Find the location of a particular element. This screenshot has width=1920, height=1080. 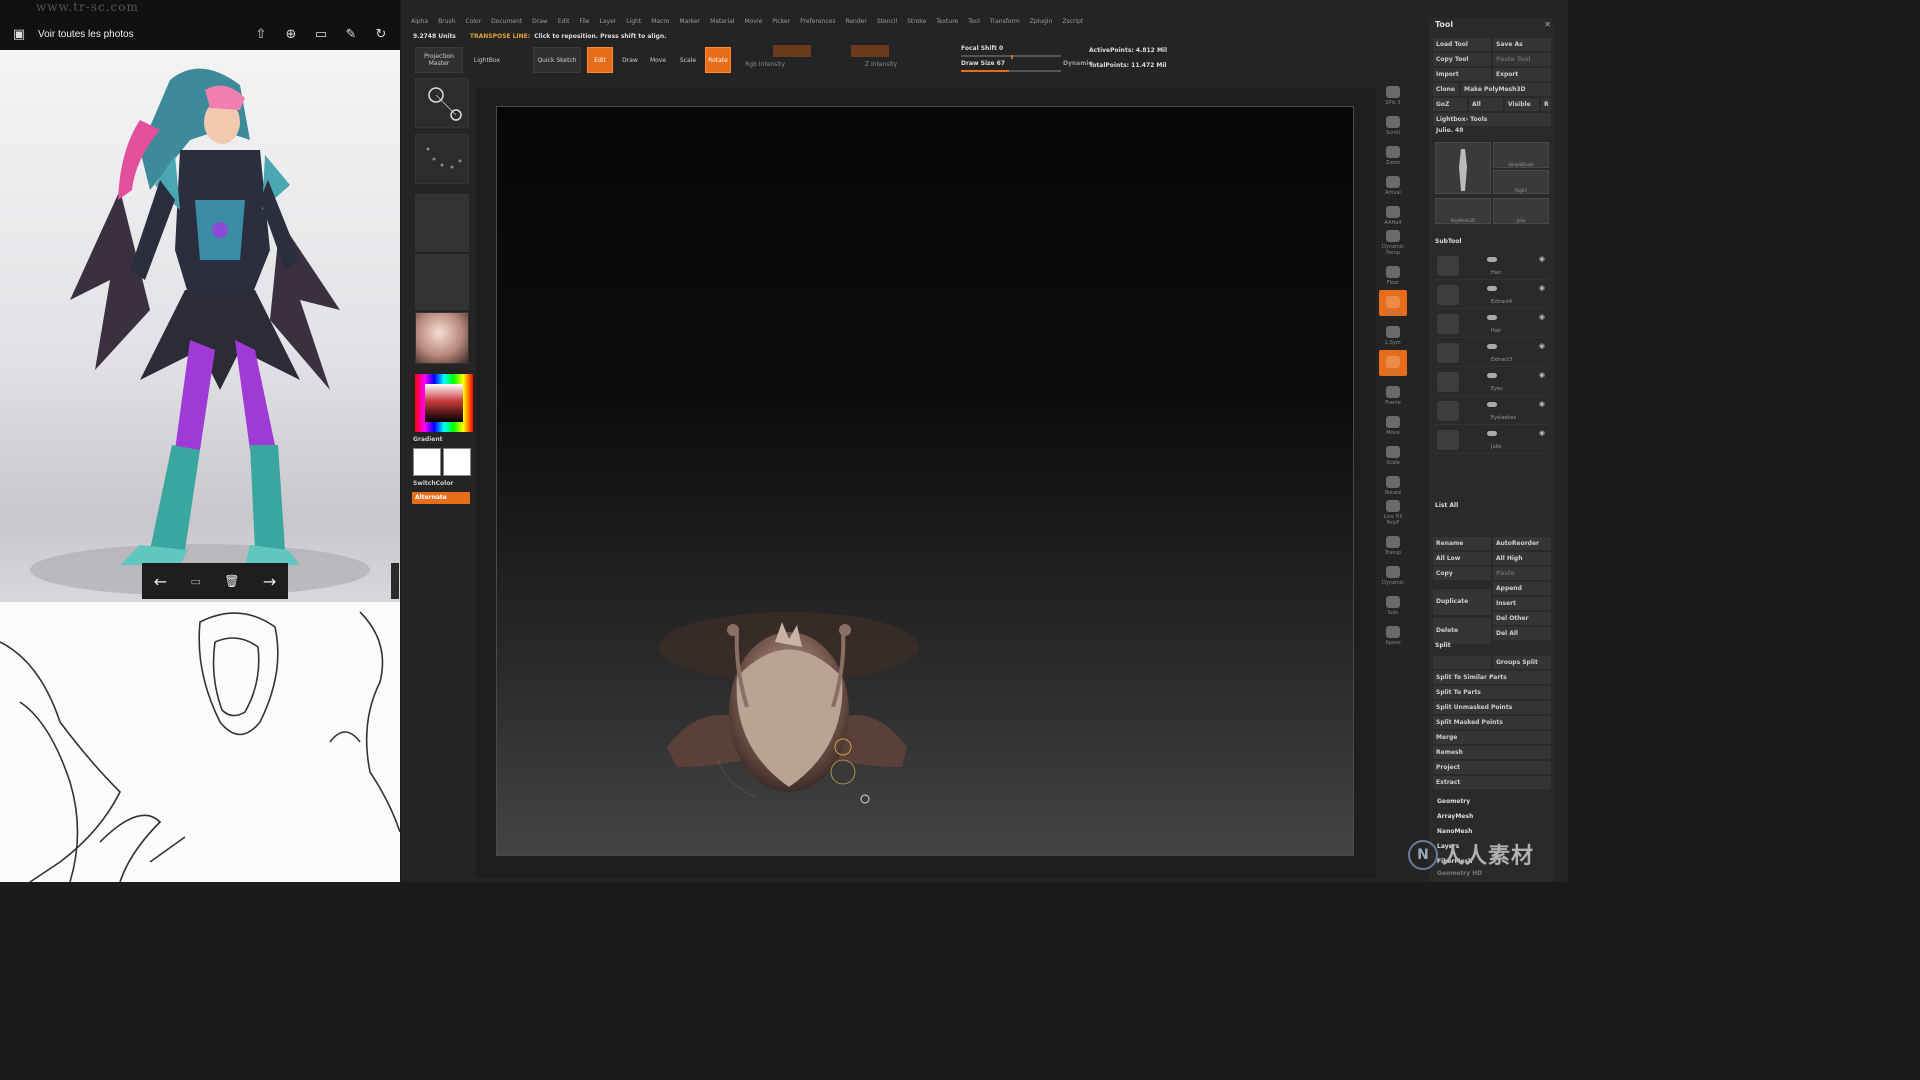

geometry-hd-section: Geometry HD is located at coordinates (1459, 873).